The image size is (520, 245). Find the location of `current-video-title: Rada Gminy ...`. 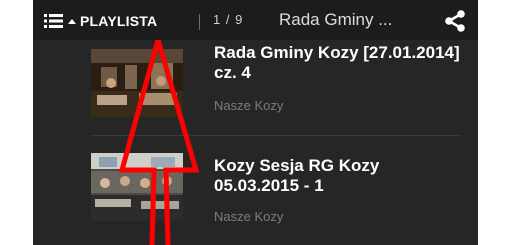

current-video-title: Rada Gminy ... is located at coordinates (336, 19).